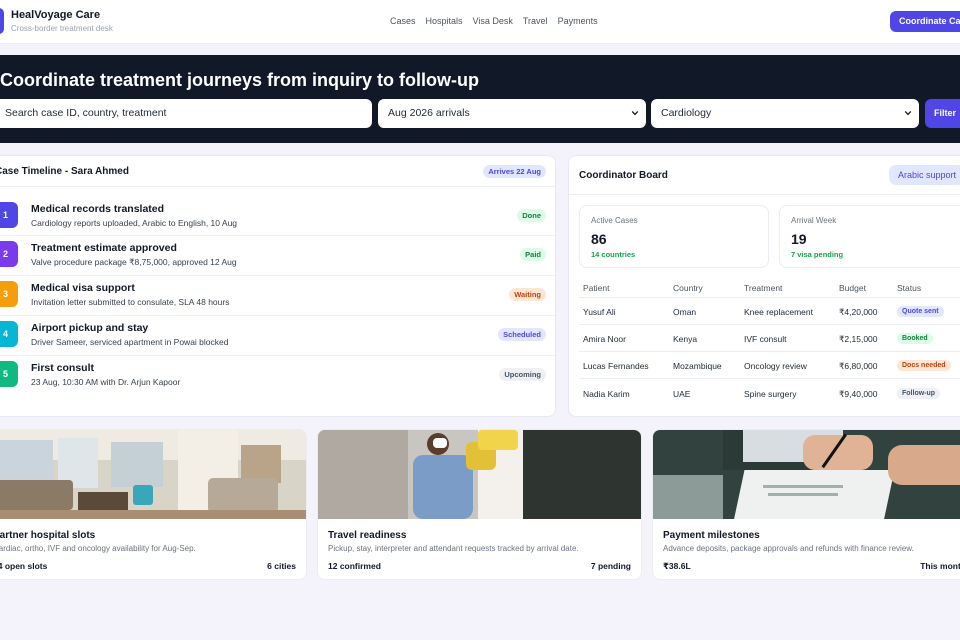 This screenshot has width=960, height=640. Describe the element at coordinates (616, 366) in the screenshot. I see `cell-patient: Lucas Fernandes` at that location.